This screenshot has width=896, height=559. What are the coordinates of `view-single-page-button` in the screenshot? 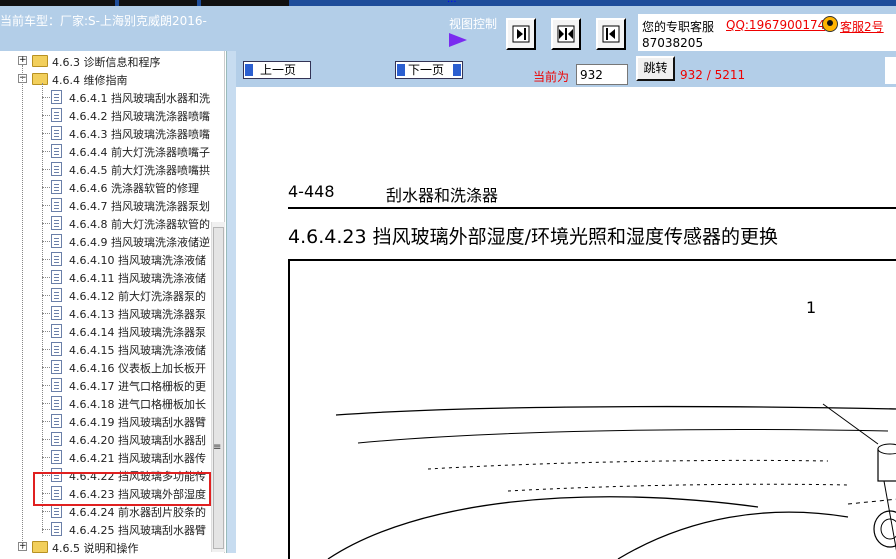 It's located at (521, 34).